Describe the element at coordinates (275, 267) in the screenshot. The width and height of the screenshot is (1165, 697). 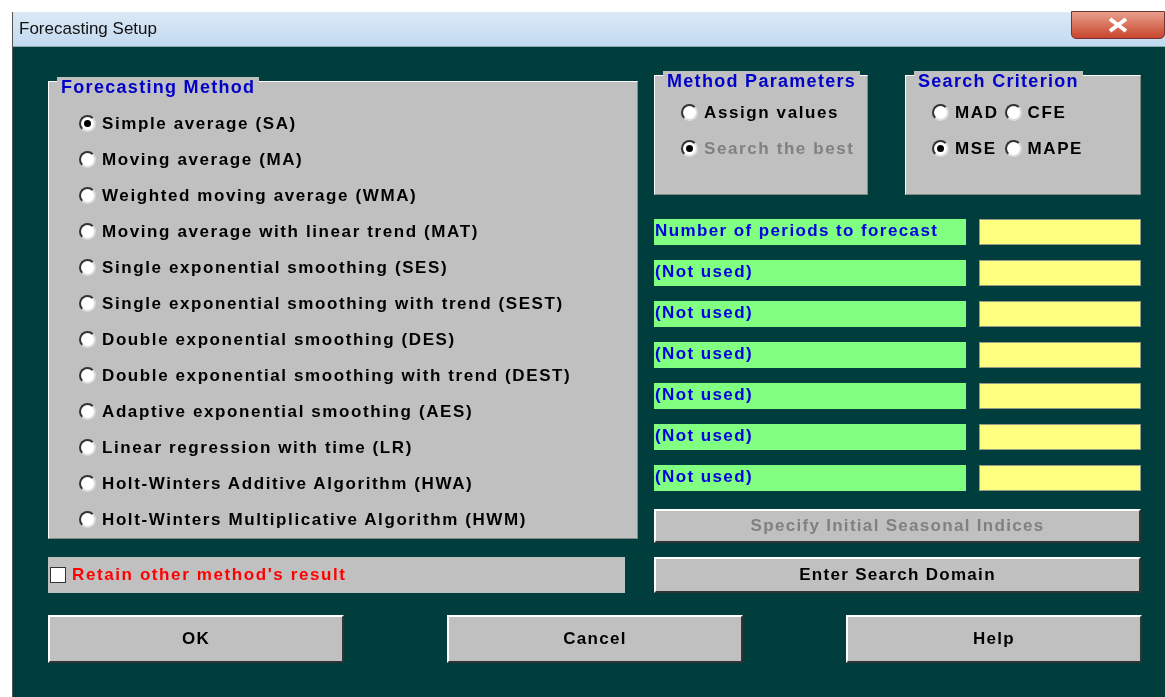
I see `option-label: Single exponential smoothing (SES)` at that location.